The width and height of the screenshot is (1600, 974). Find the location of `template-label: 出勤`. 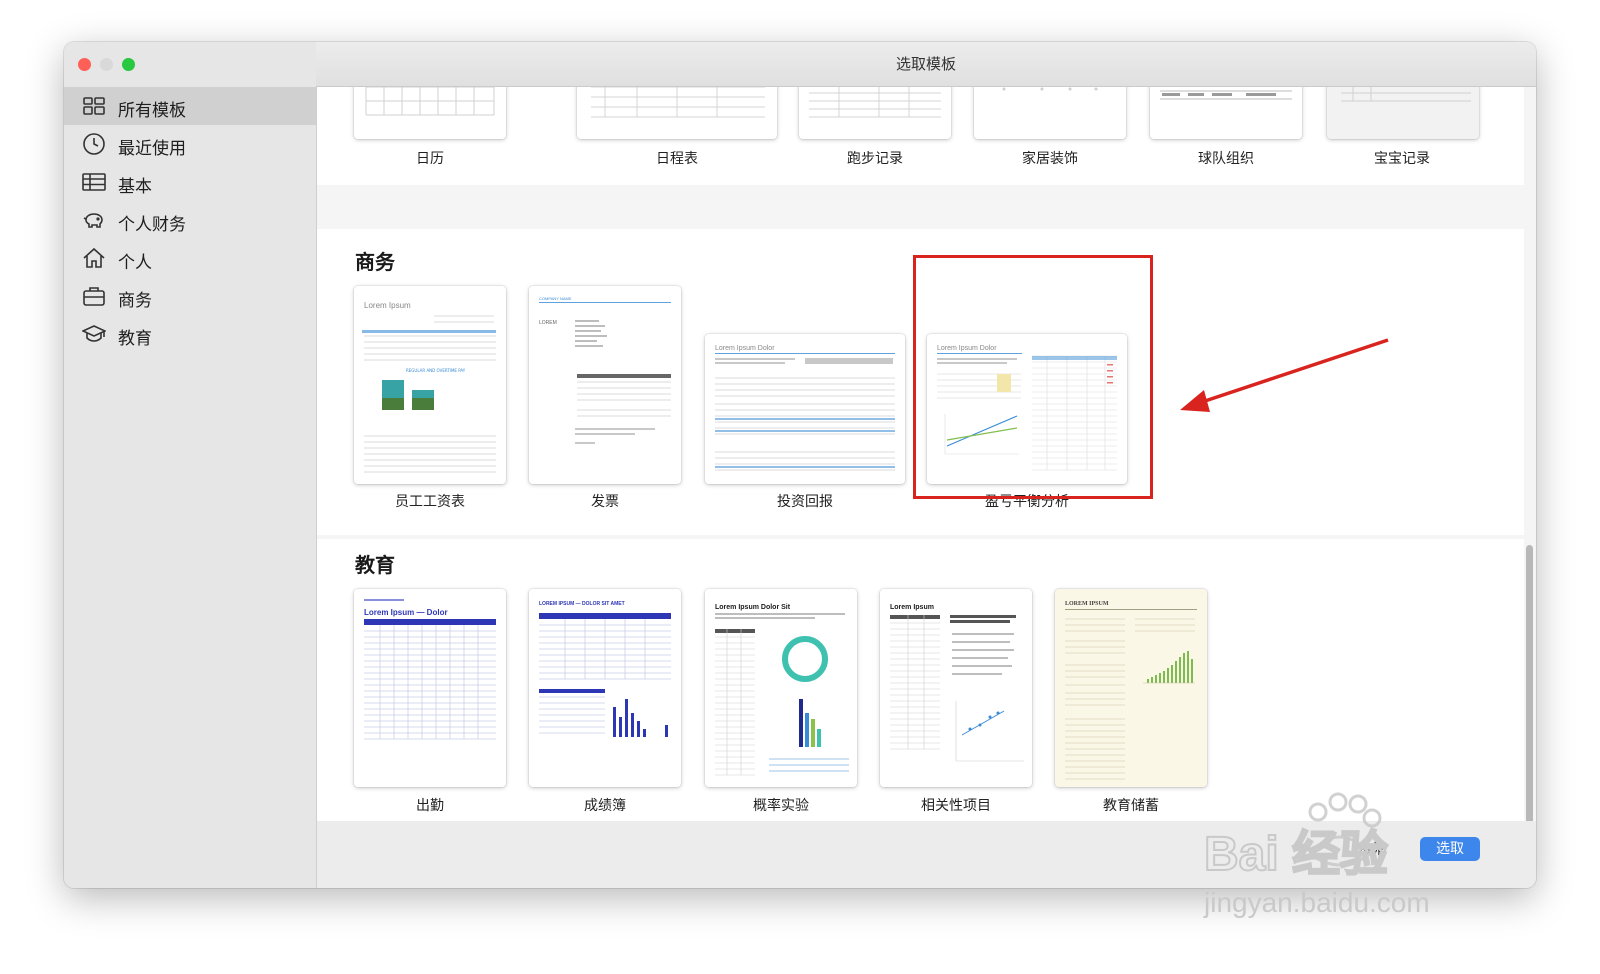

template-label: 出勤 is located at coordinates (430, 806).